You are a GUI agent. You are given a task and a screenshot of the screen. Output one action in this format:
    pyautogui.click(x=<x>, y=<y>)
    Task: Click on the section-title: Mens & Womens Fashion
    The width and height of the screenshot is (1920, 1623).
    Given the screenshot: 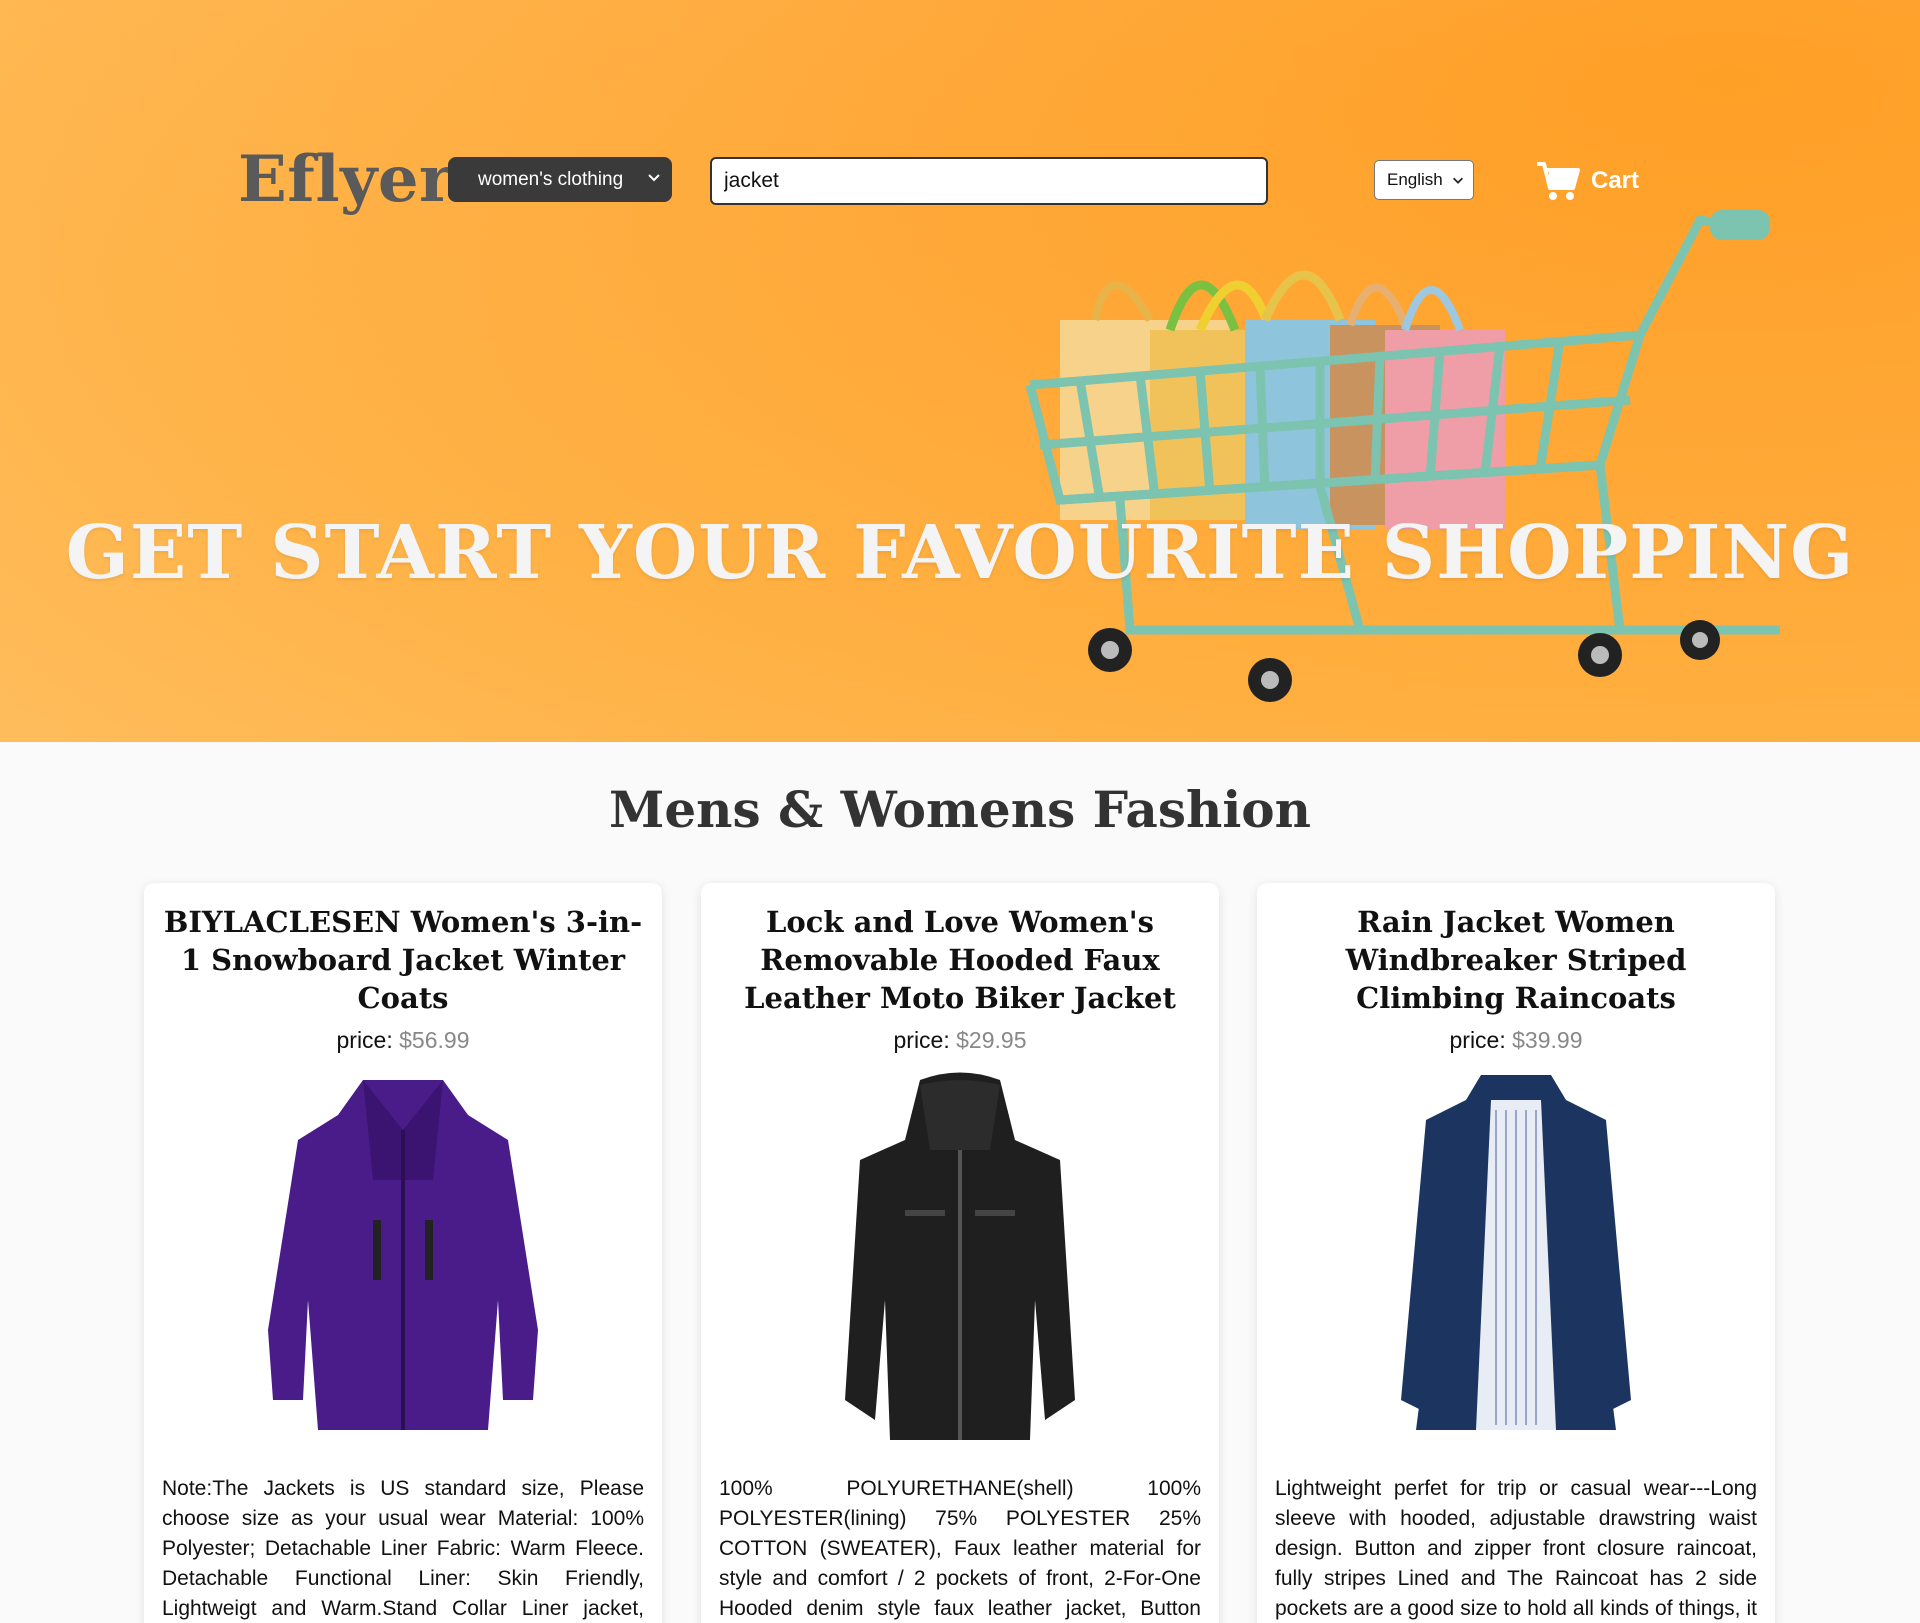 What is the action you would take?
    pyautogui.click(x=960, y=809)
    